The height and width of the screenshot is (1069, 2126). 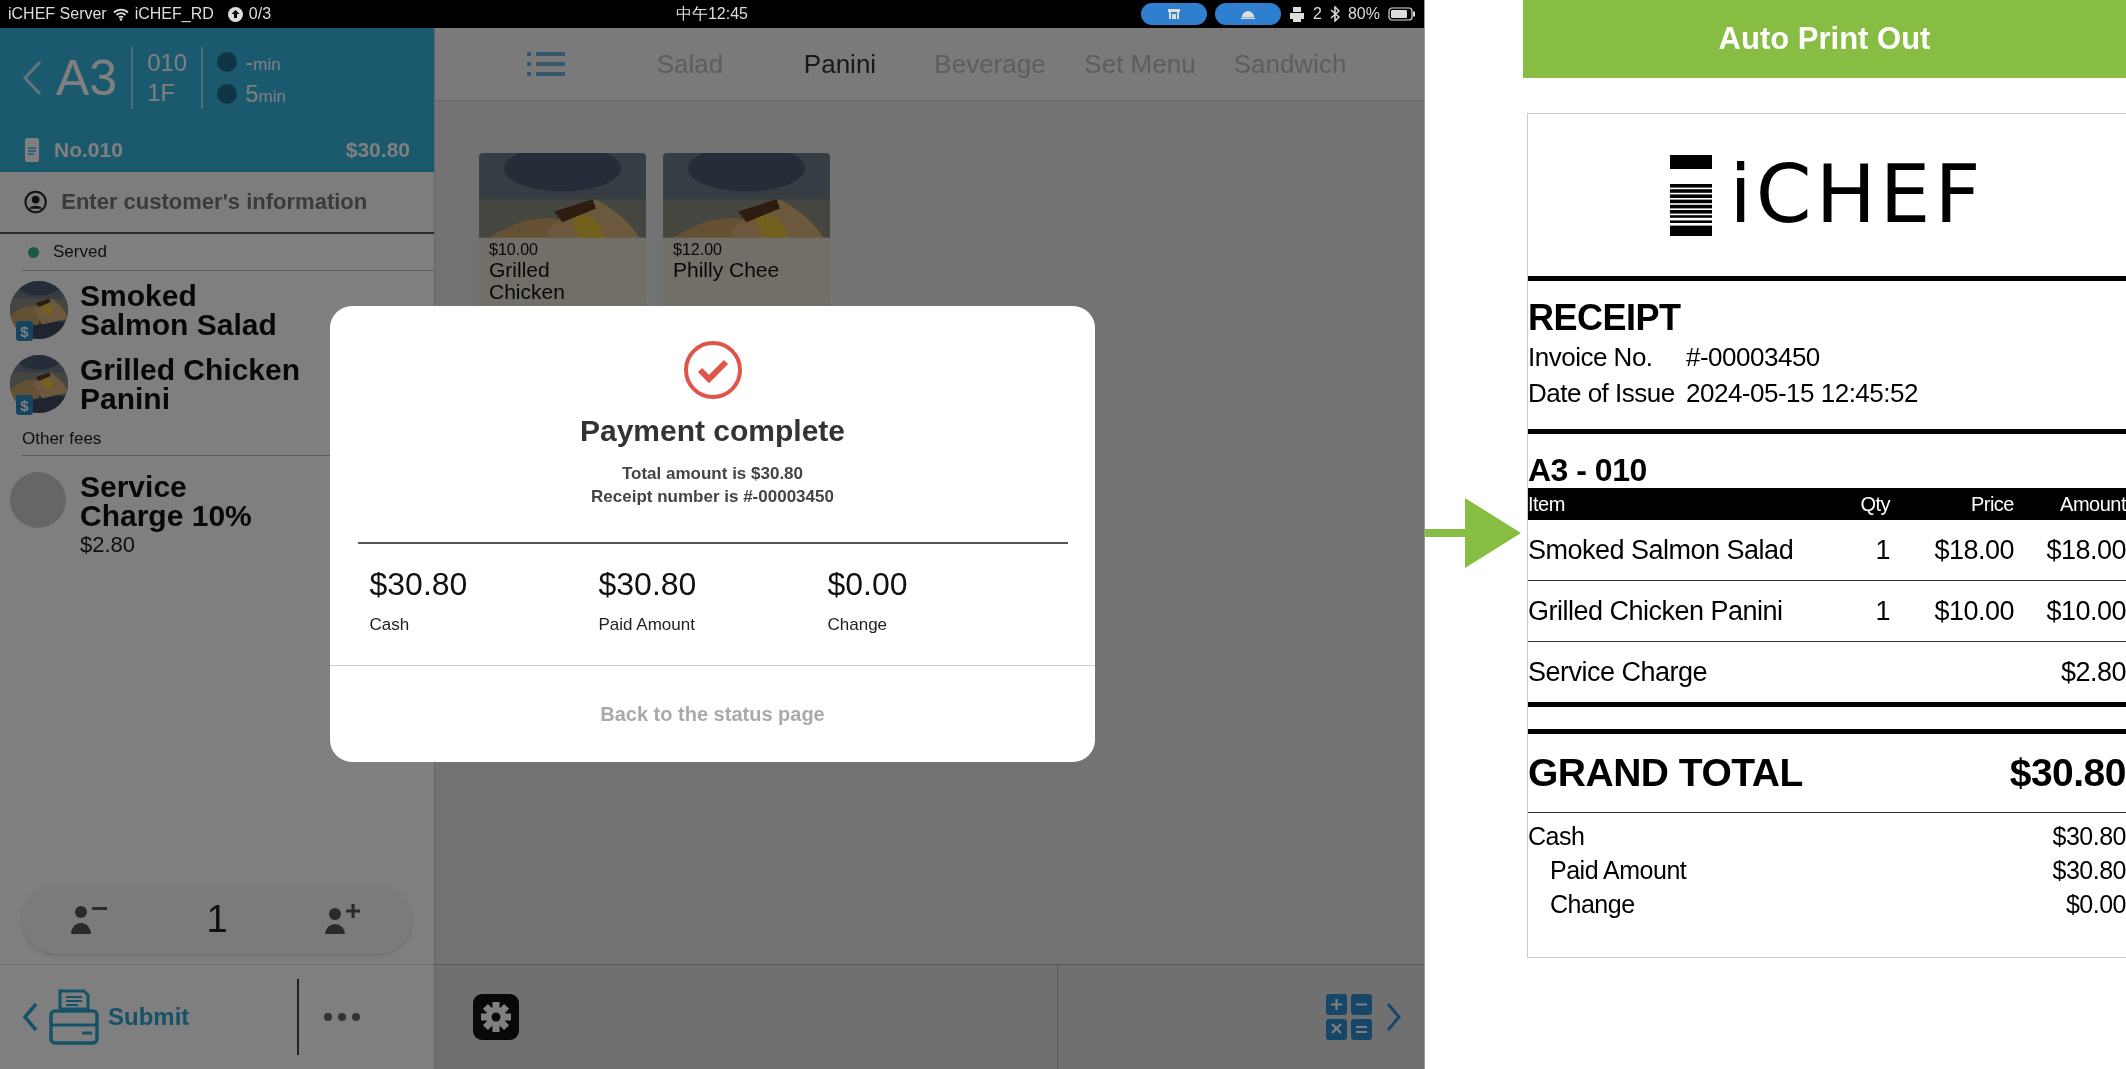 What do you see at coordinates (167, 63) in the screenshot?
I see `order-number: 010` at bounding box center [167, 63].